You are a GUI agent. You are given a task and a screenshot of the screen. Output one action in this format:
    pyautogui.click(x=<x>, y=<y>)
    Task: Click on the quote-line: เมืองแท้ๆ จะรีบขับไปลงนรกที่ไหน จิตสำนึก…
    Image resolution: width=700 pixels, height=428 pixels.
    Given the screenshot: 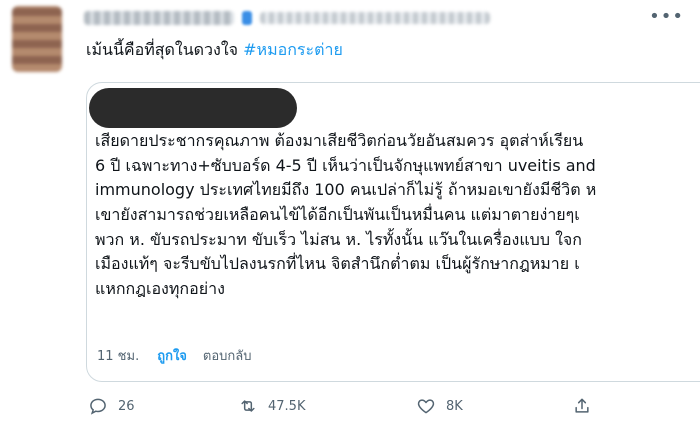 What is the action you would take?
    pyautogui.click(x=337, y=264)
    